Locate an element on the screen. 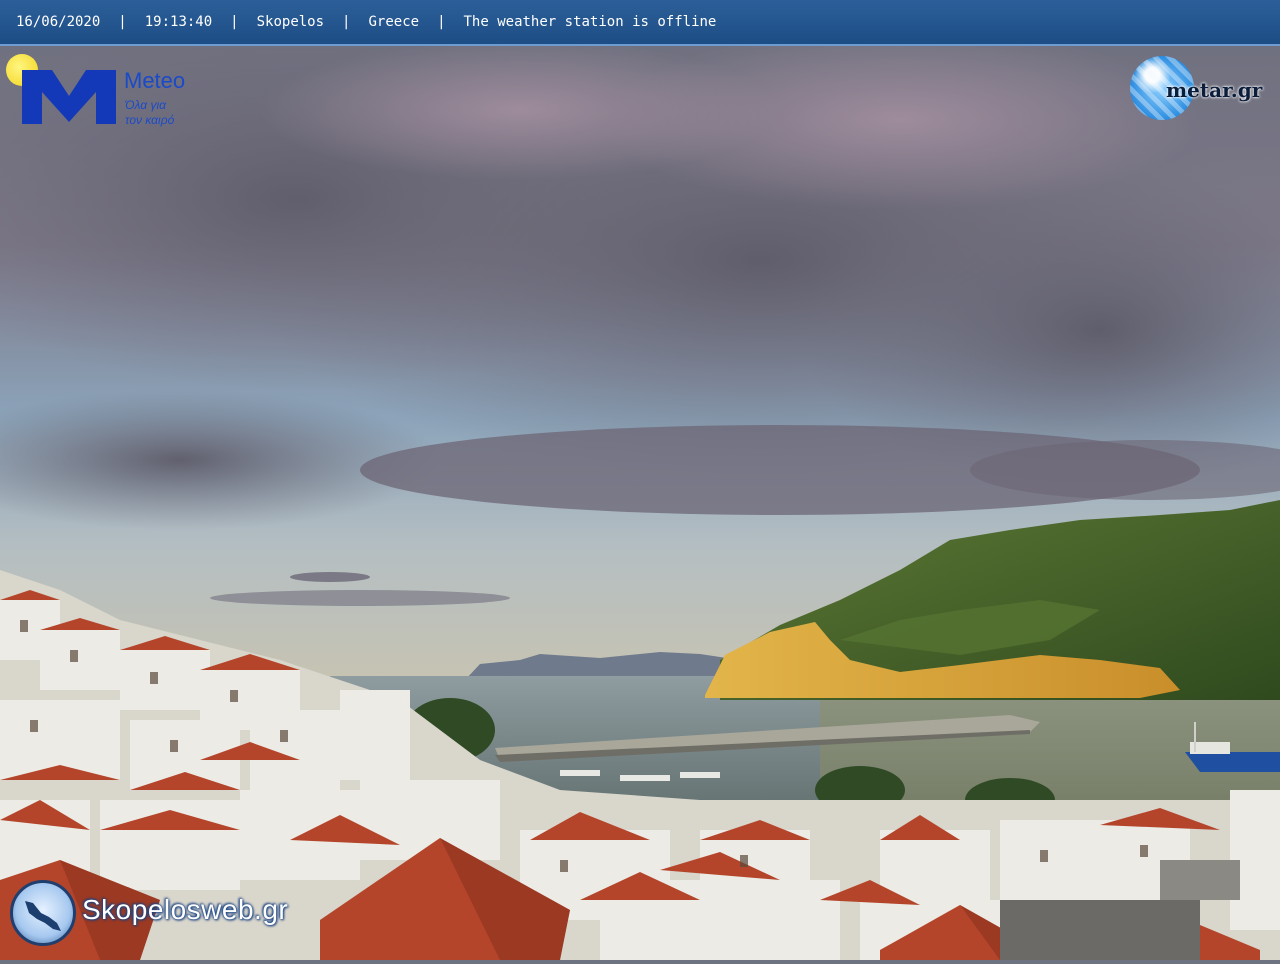  island-map-icon is located at coordinates (43, 913).